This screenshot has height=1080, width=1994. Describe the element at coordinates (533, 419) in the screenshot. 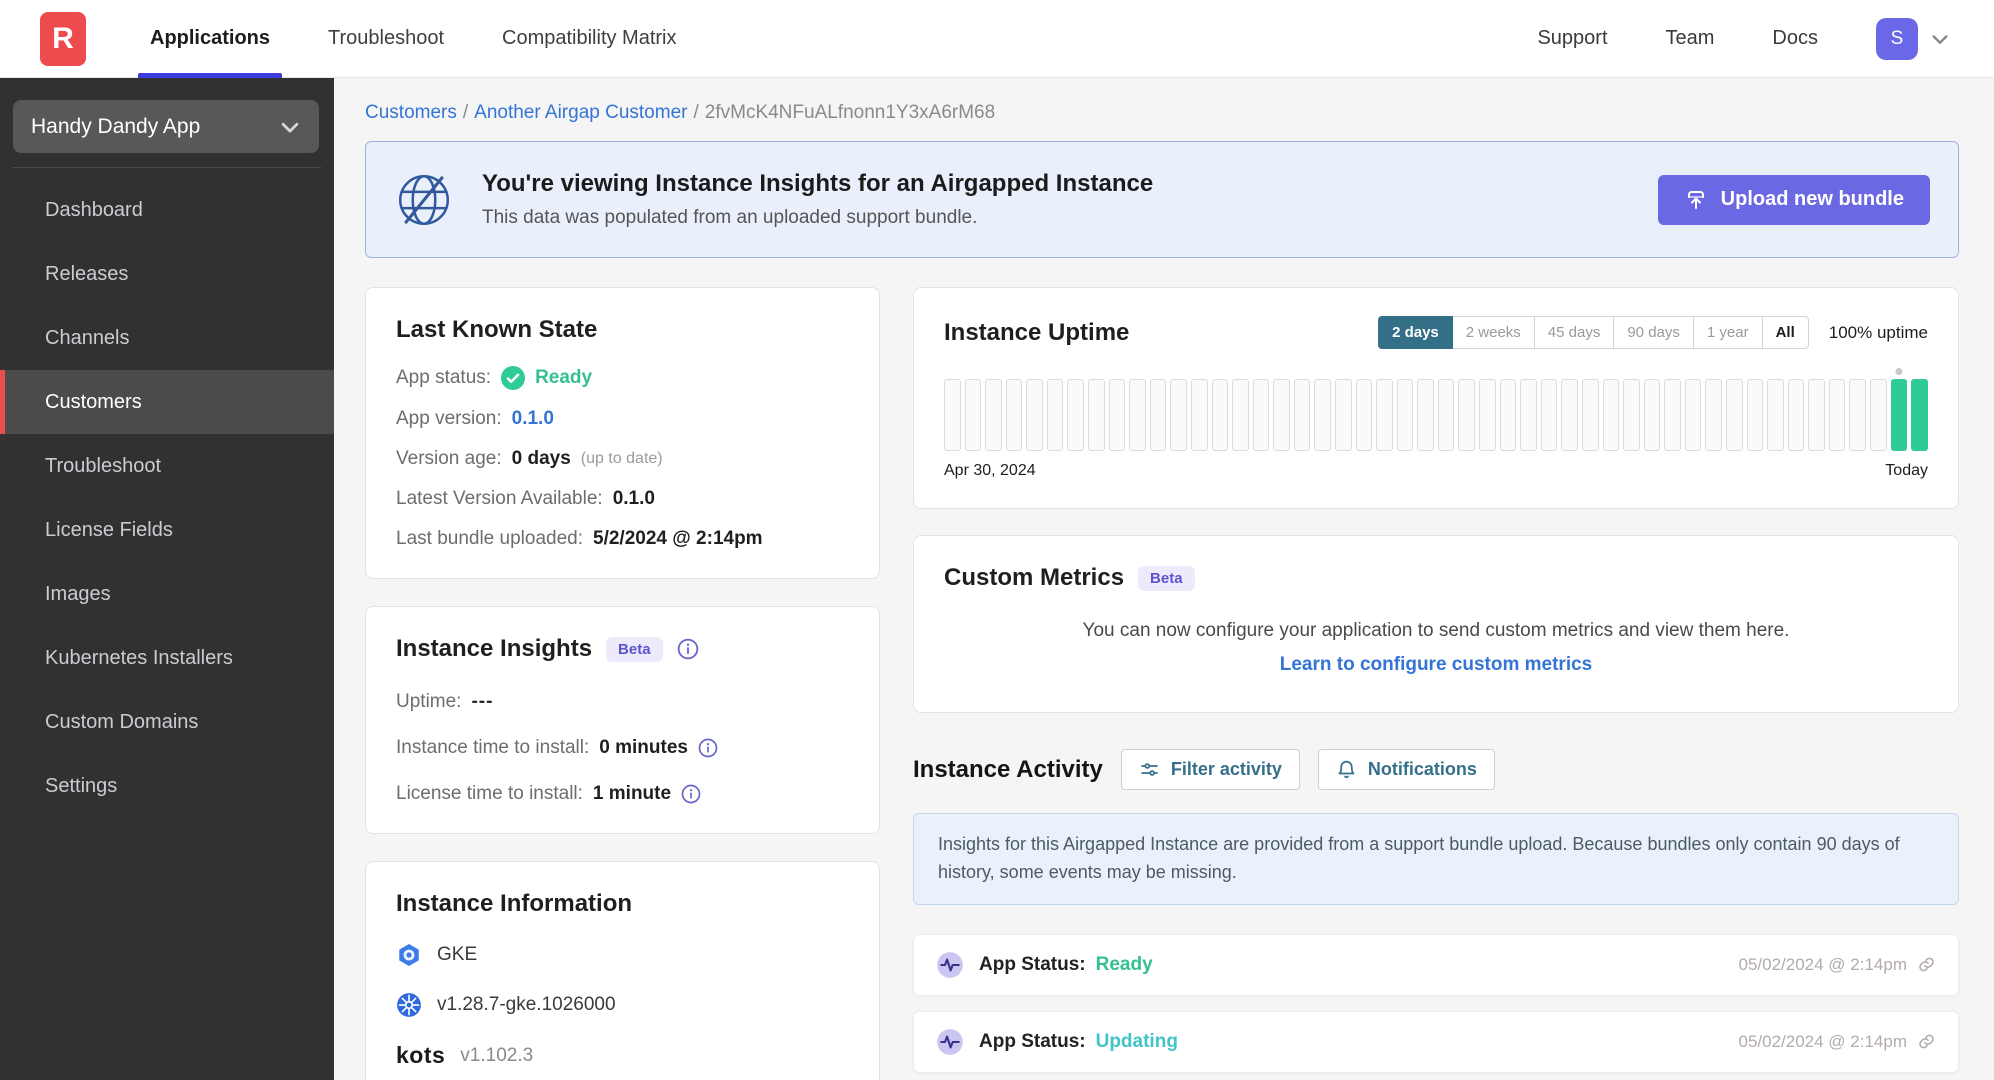

I see `app-version-link: 0.1.0` at that location.